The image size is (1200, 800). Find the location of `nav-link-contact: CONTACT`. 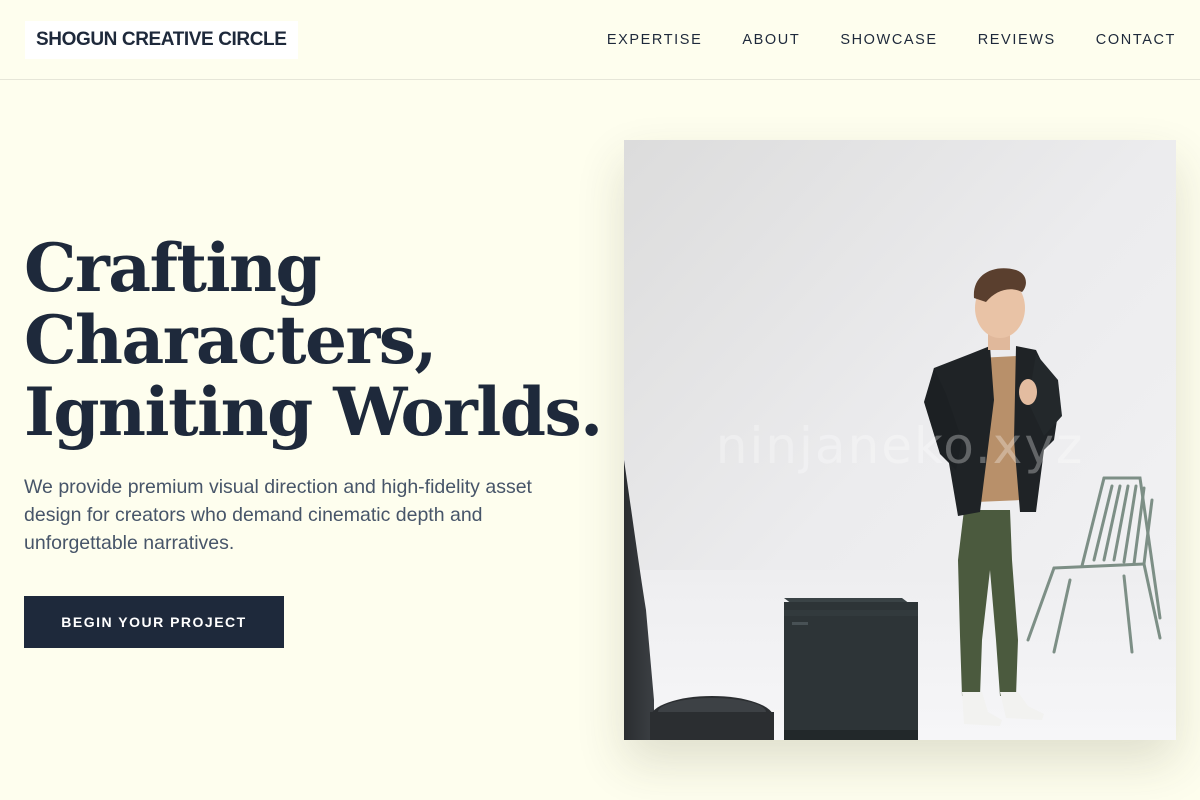

nav-link-contact: CONTACT is located at coordinates (1136, 40).